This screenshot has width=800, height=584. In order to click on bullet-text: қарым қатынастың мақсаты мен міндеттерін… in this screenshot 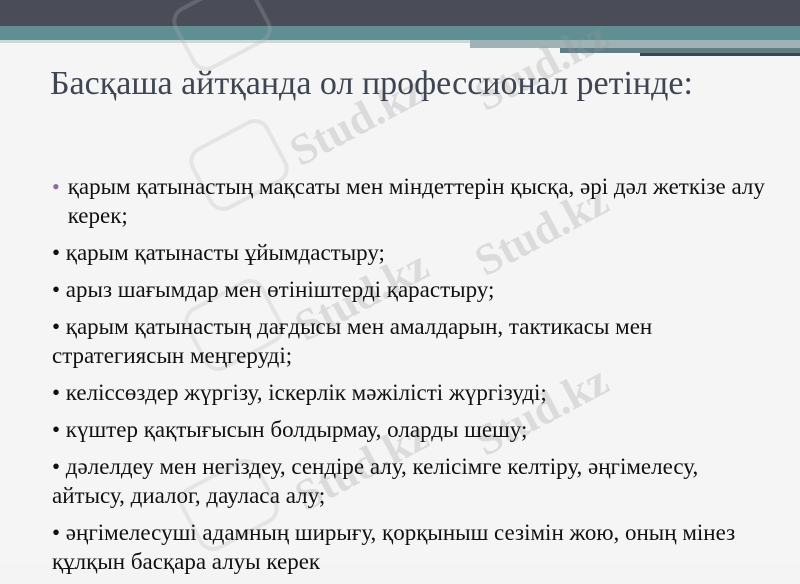, I will do `click(416, 201)`.